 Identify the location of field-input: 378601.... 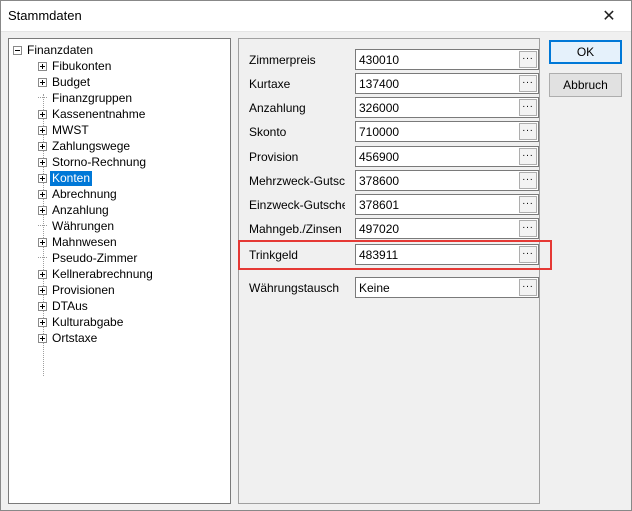
(447, 204).